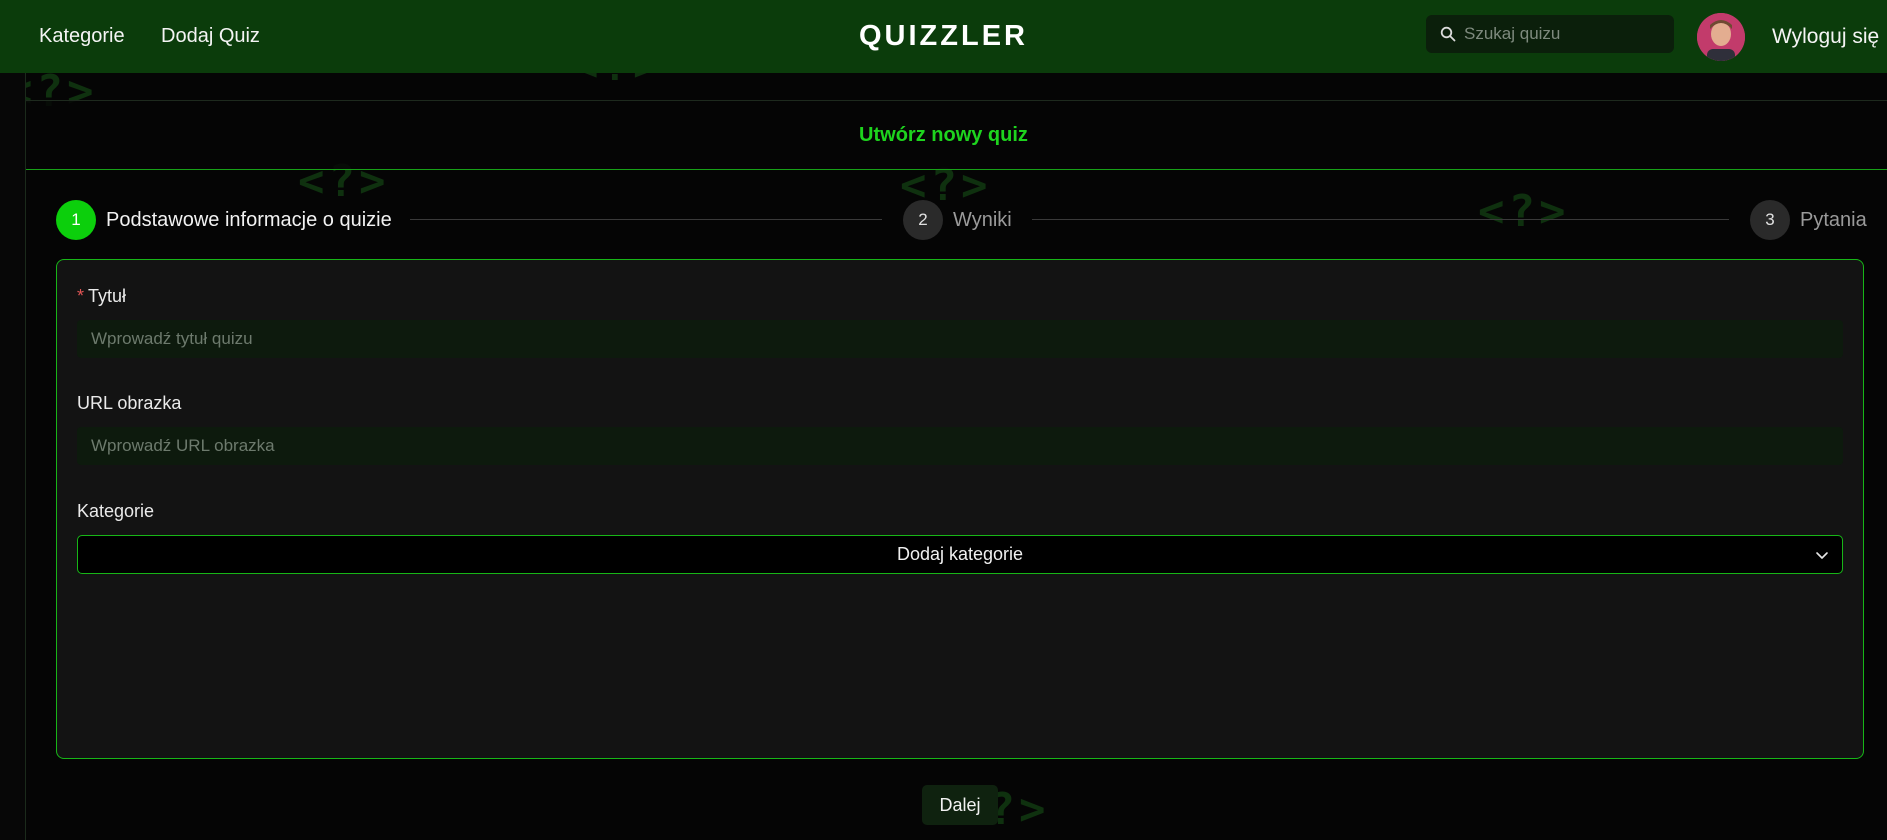 Image resolution: width=1887 pixels, height=840 pixels. Describe the element at coordinates (943, 134) in the screenshot. I see `page-title: Utwórz nowy quiz` at that location.